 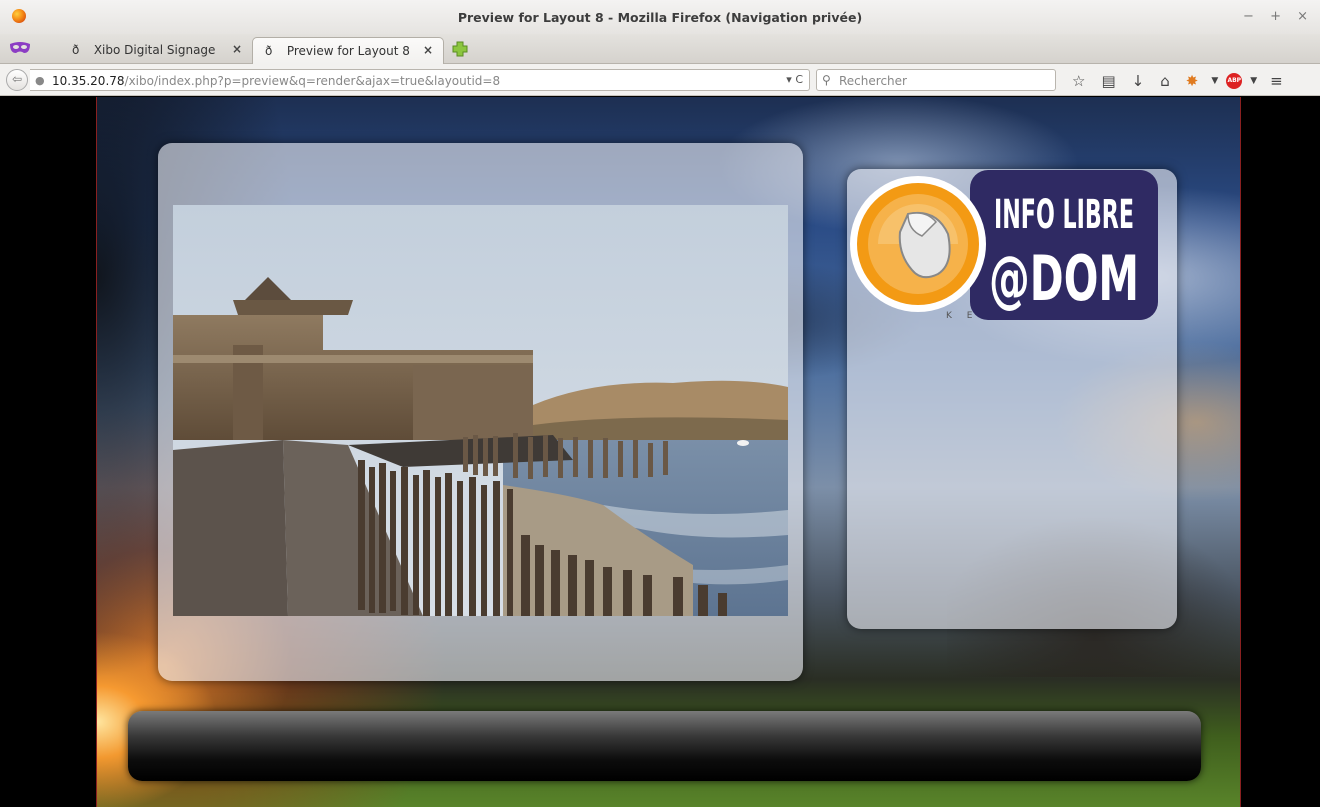 I want to click on reading-list-icon: ▤, so click(x=1108, y=81).